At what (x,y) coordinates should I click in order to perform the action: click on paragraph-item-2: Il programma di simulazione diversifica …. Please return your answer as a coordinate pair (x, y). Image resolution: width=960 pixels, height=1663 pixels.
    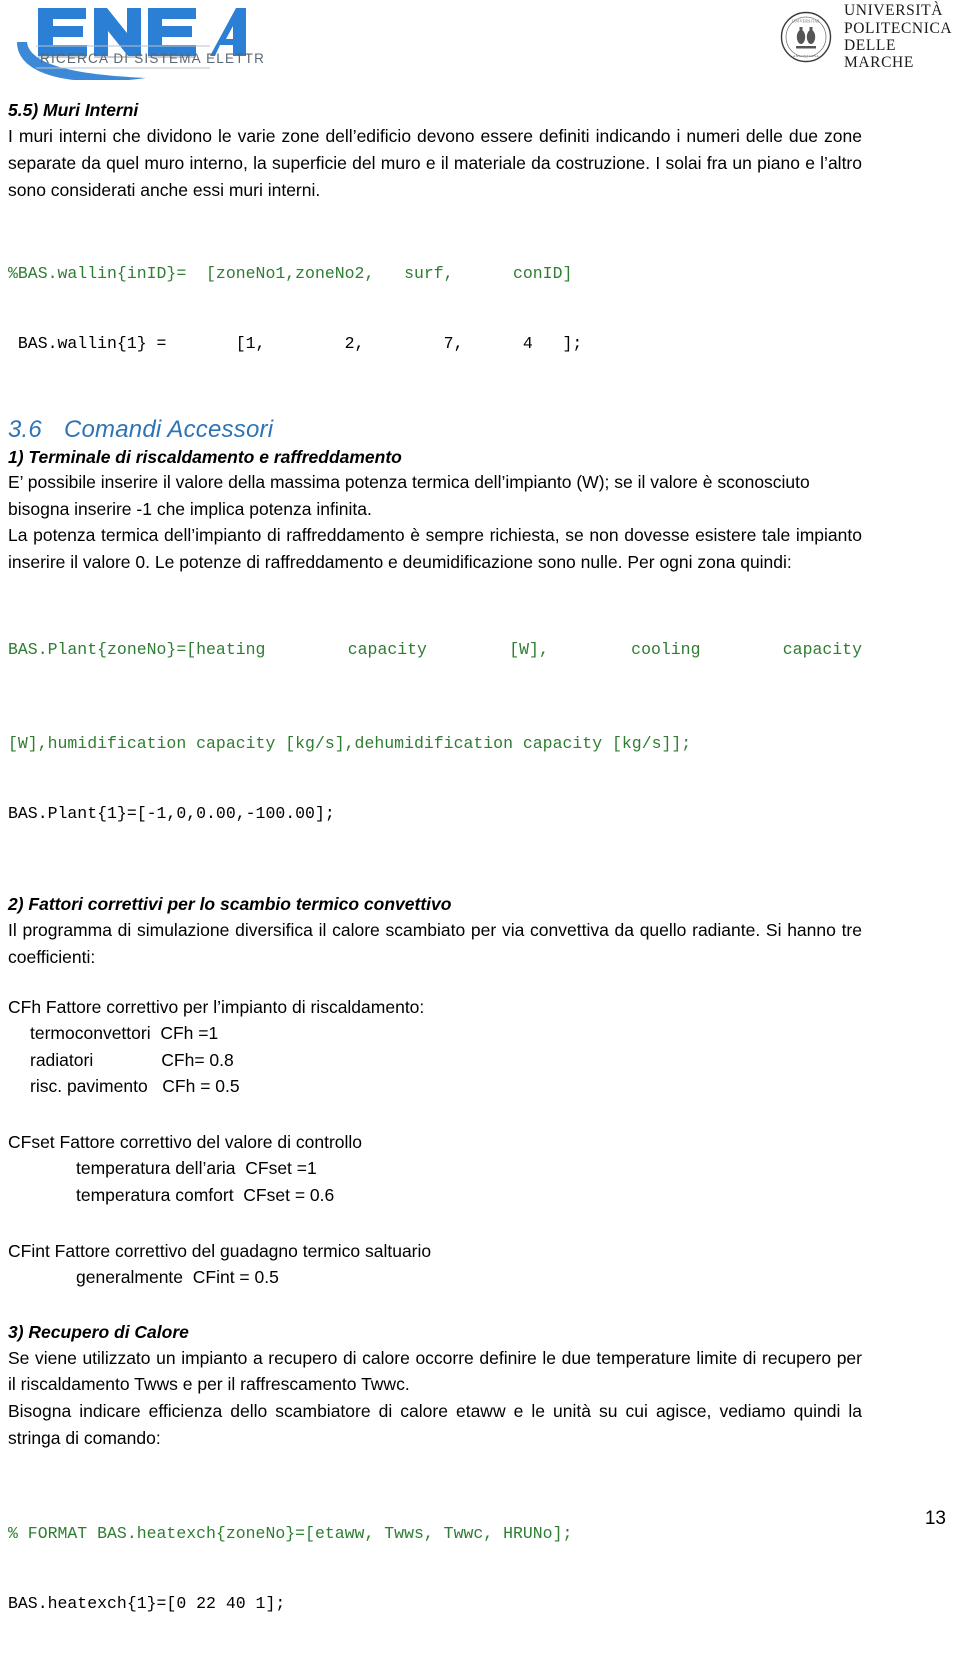
    Looking at the image, I should click on (435, 943).